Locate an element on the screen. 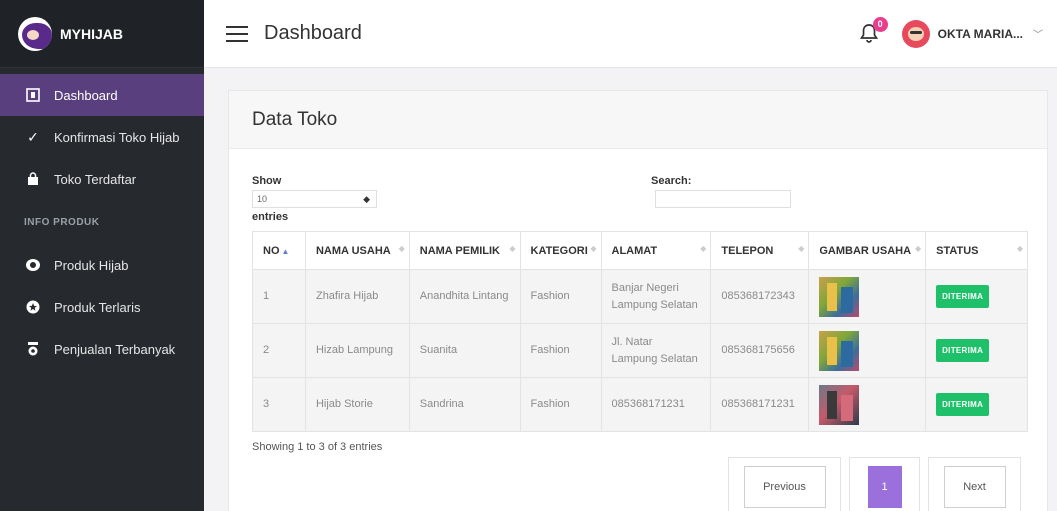  pagination-page: 1 is located at coordinates (884, 484).